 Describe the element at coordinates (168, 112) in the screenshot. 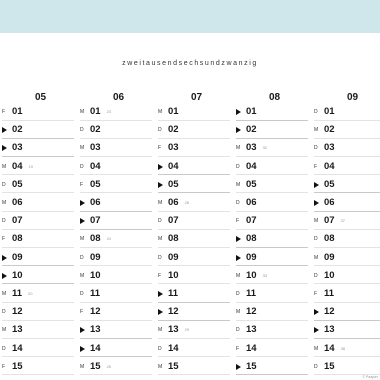

I see `day-row: M 01` at that location.